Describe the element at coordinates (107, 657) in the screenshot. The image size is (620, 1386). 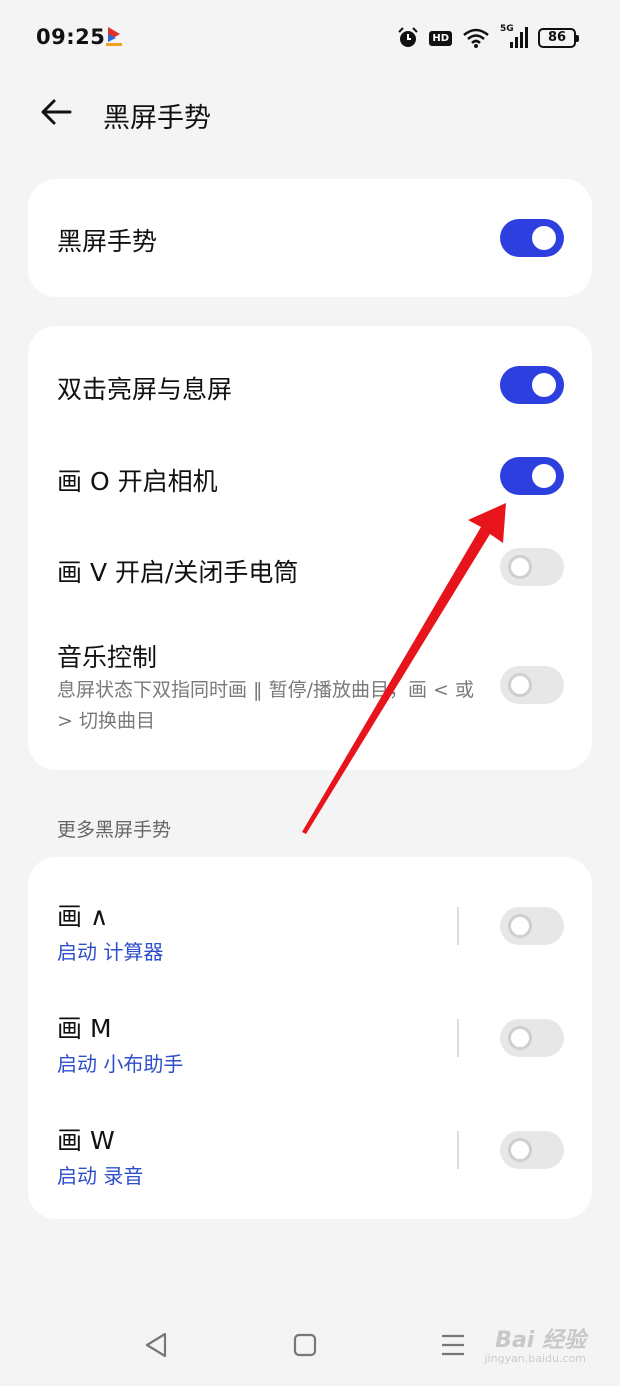
I see `gesture-title: 音乐控制` at that location.